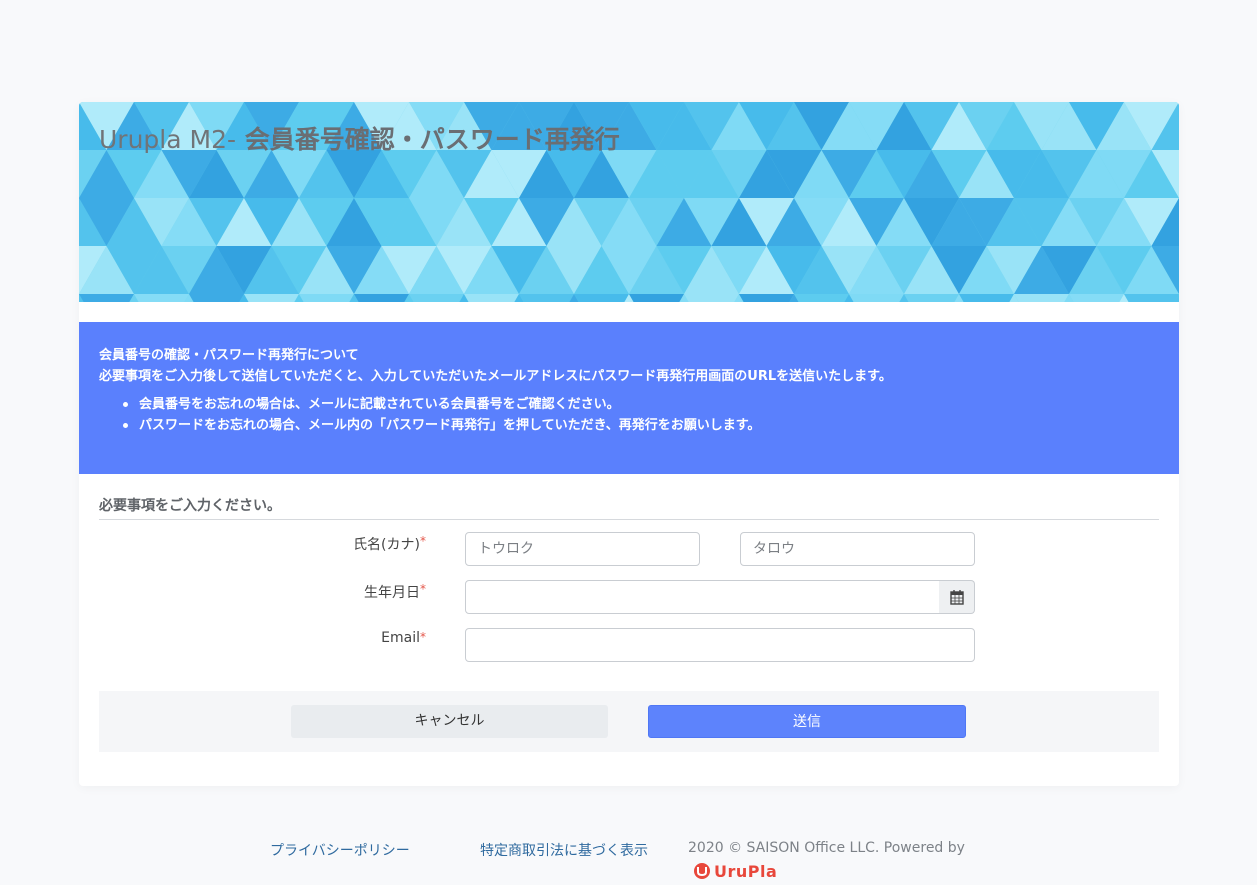 This screenshot has width=1257, height=885. Describe the element at coordinates (826, 848) in the screenshot. I see `copyright-text: 2020 © SAISON Office LLC. Powered by` at that location.